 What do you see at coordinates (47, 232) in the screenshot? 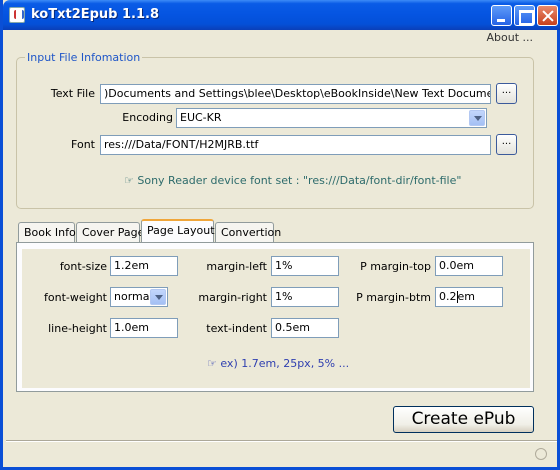
I see `tab-book-info: Book Info` at bounding box center [47, 232].